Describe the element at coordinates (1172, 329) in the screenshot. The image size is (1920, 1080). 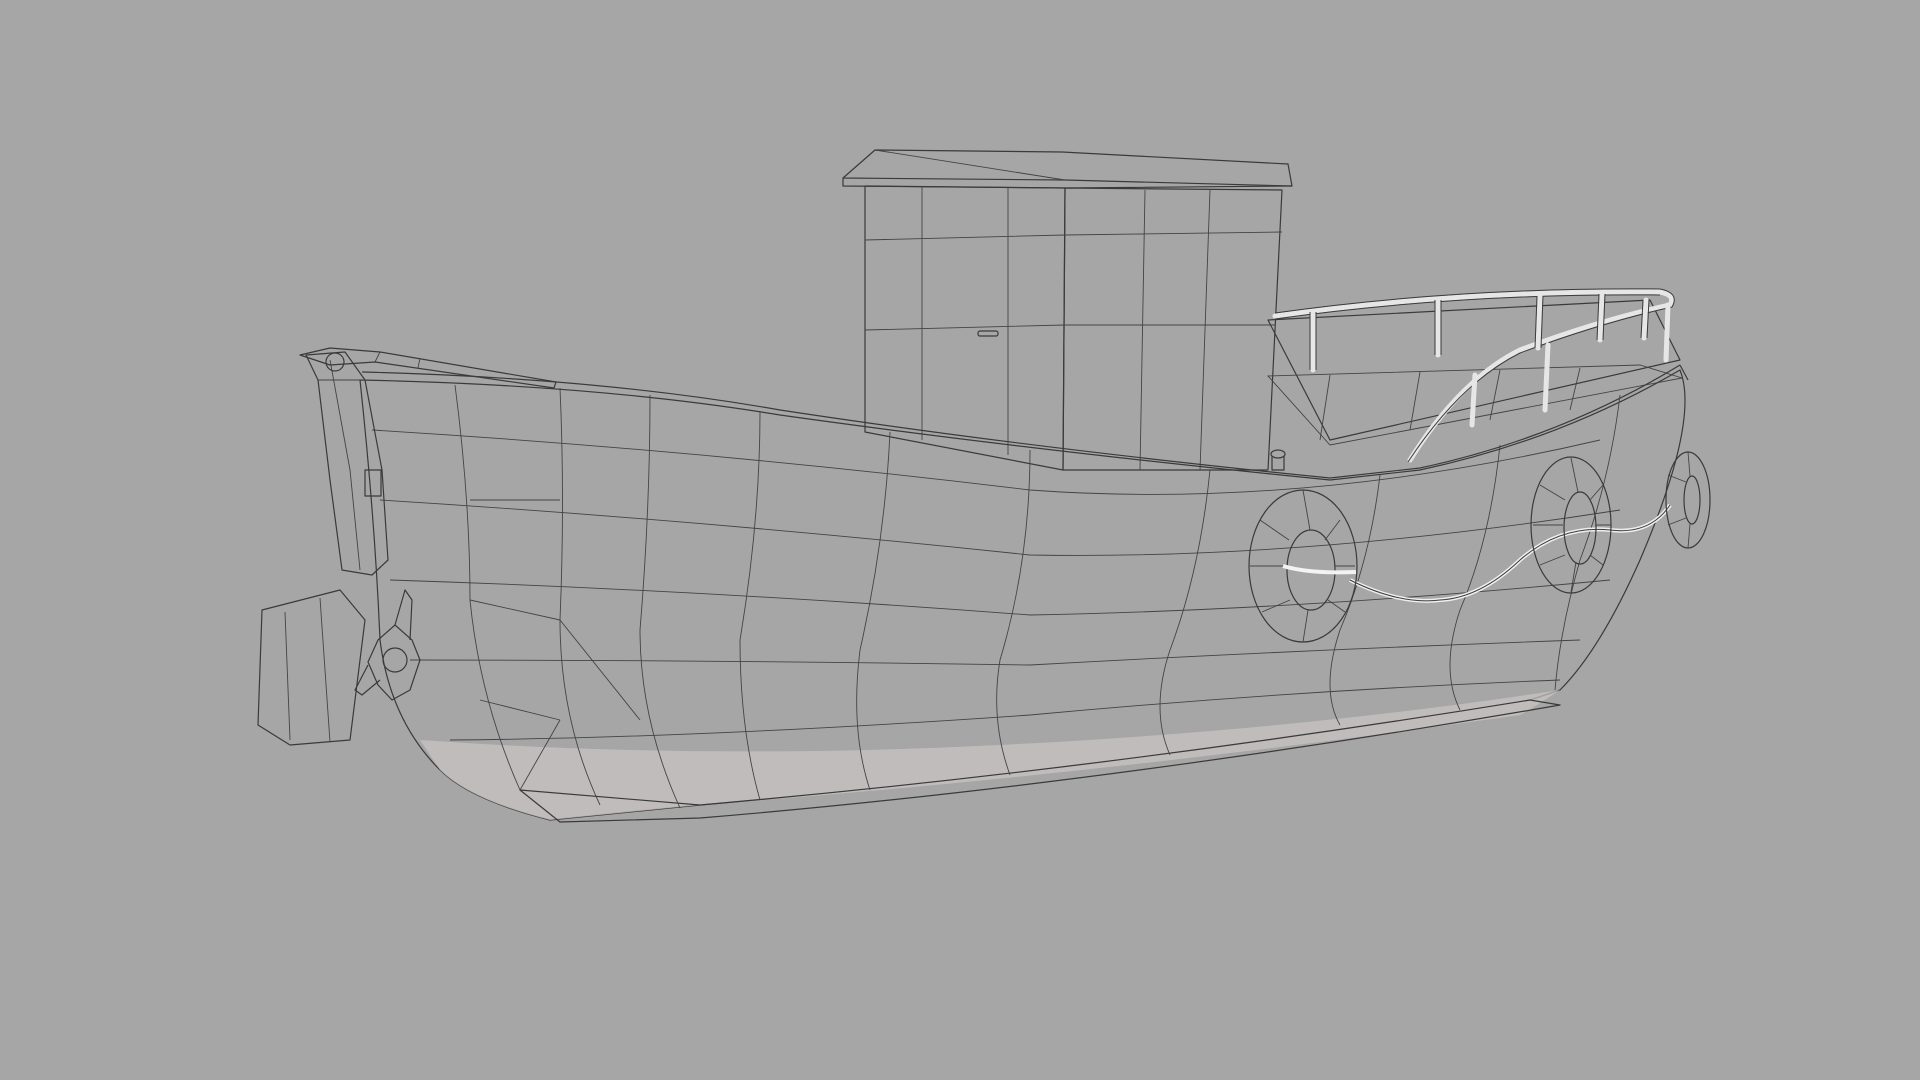
I see `cabin-side` at that location.